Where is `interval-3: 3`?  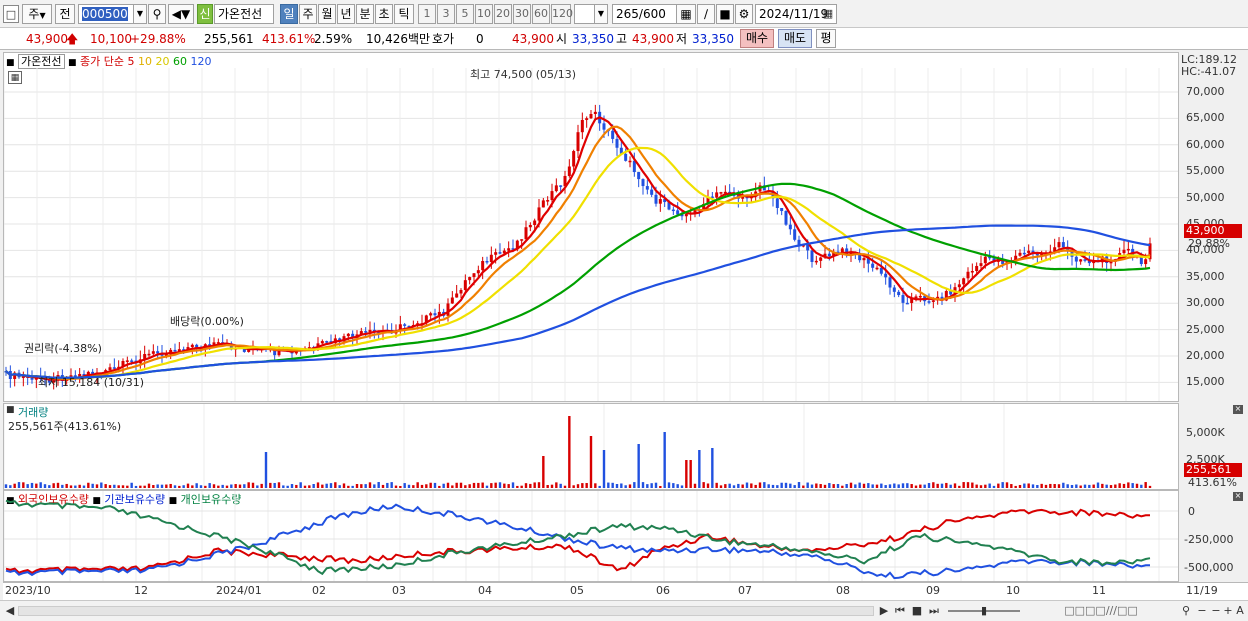 interval-3: 3 is located at coordinates (446, 14).